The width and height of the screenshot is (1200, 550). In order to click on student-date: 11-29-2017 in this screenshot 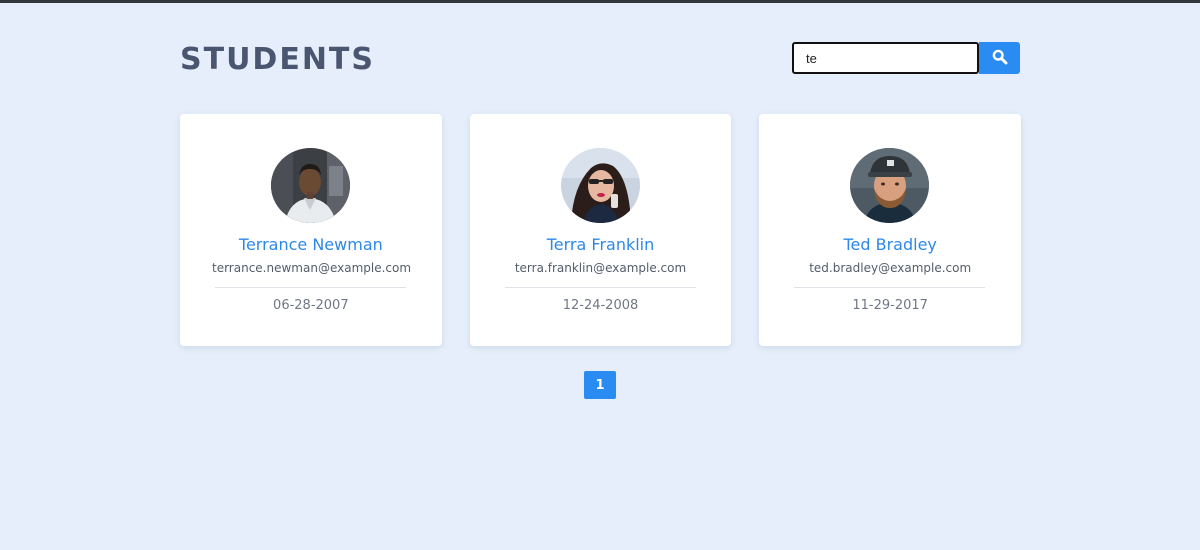, I will do `click(890, 305)`.